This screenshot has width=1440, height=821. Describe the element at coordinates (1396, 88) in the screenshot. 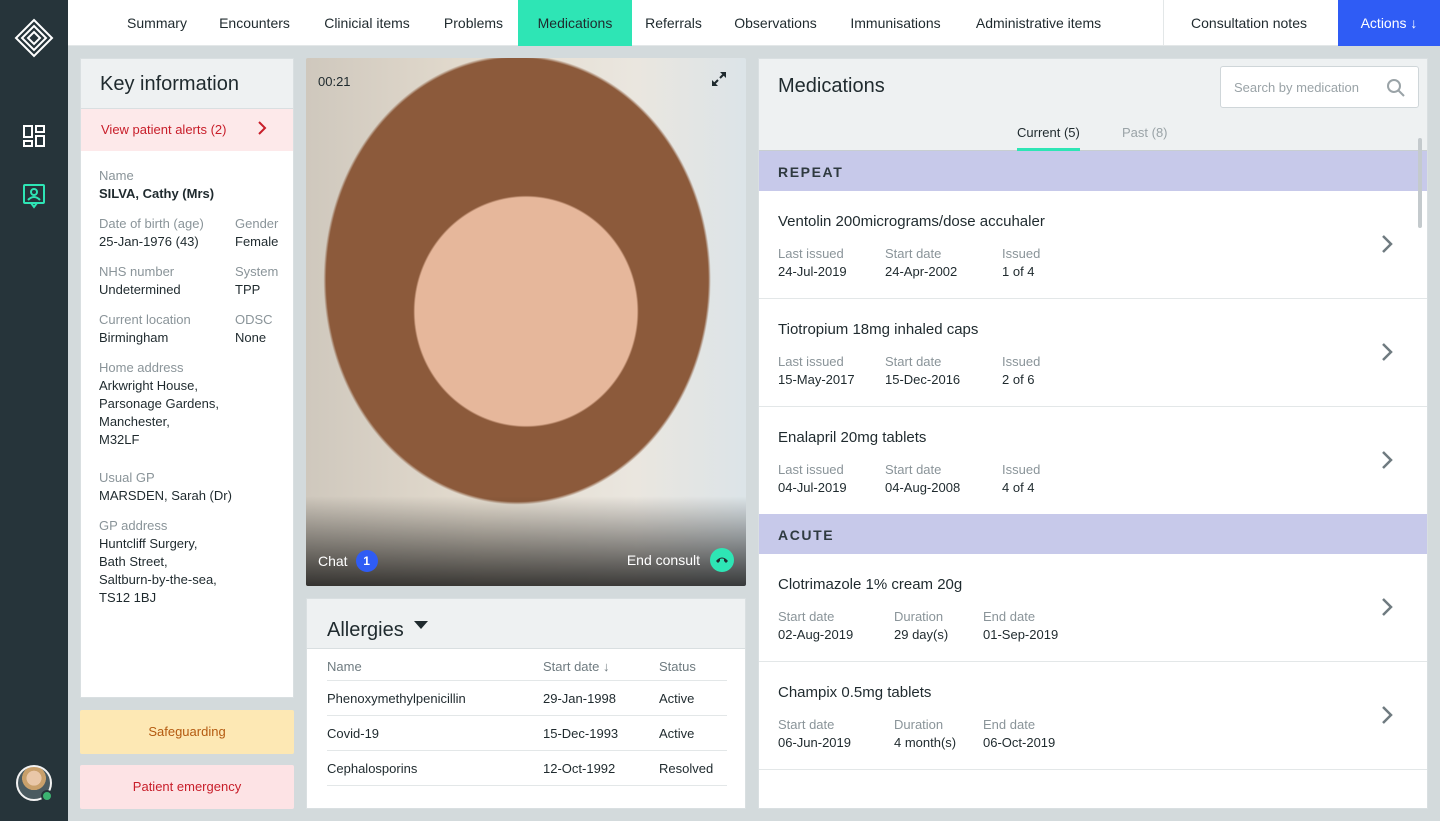

I see `search-icon` at that location.